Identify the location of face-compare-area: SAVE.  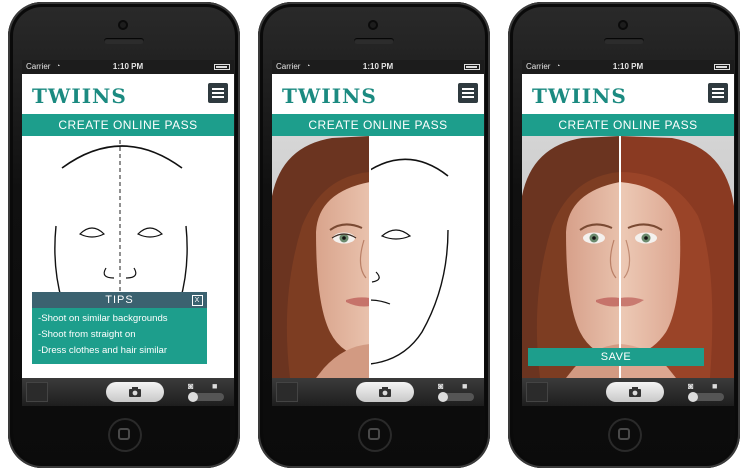
(628, 257).